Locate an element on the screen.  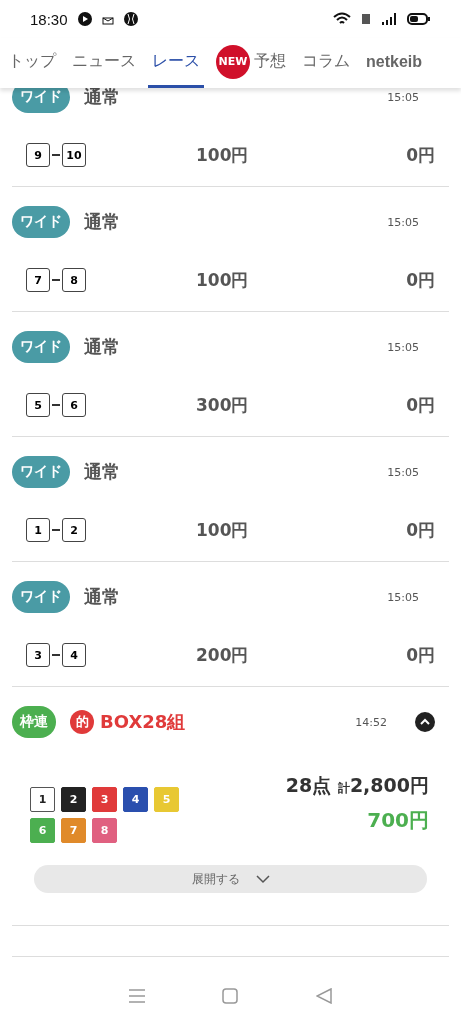
horse-number: 1 is located at coordinates (38, 530).